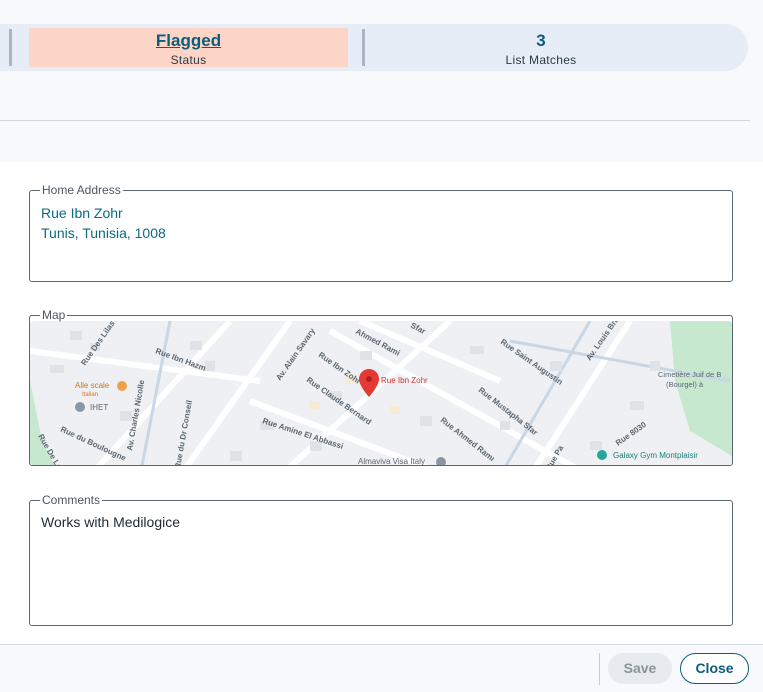 The image size is (763, 692). Describe the element at coordinates (375, 120) in the screenshot. I see `section-divider` at that location.